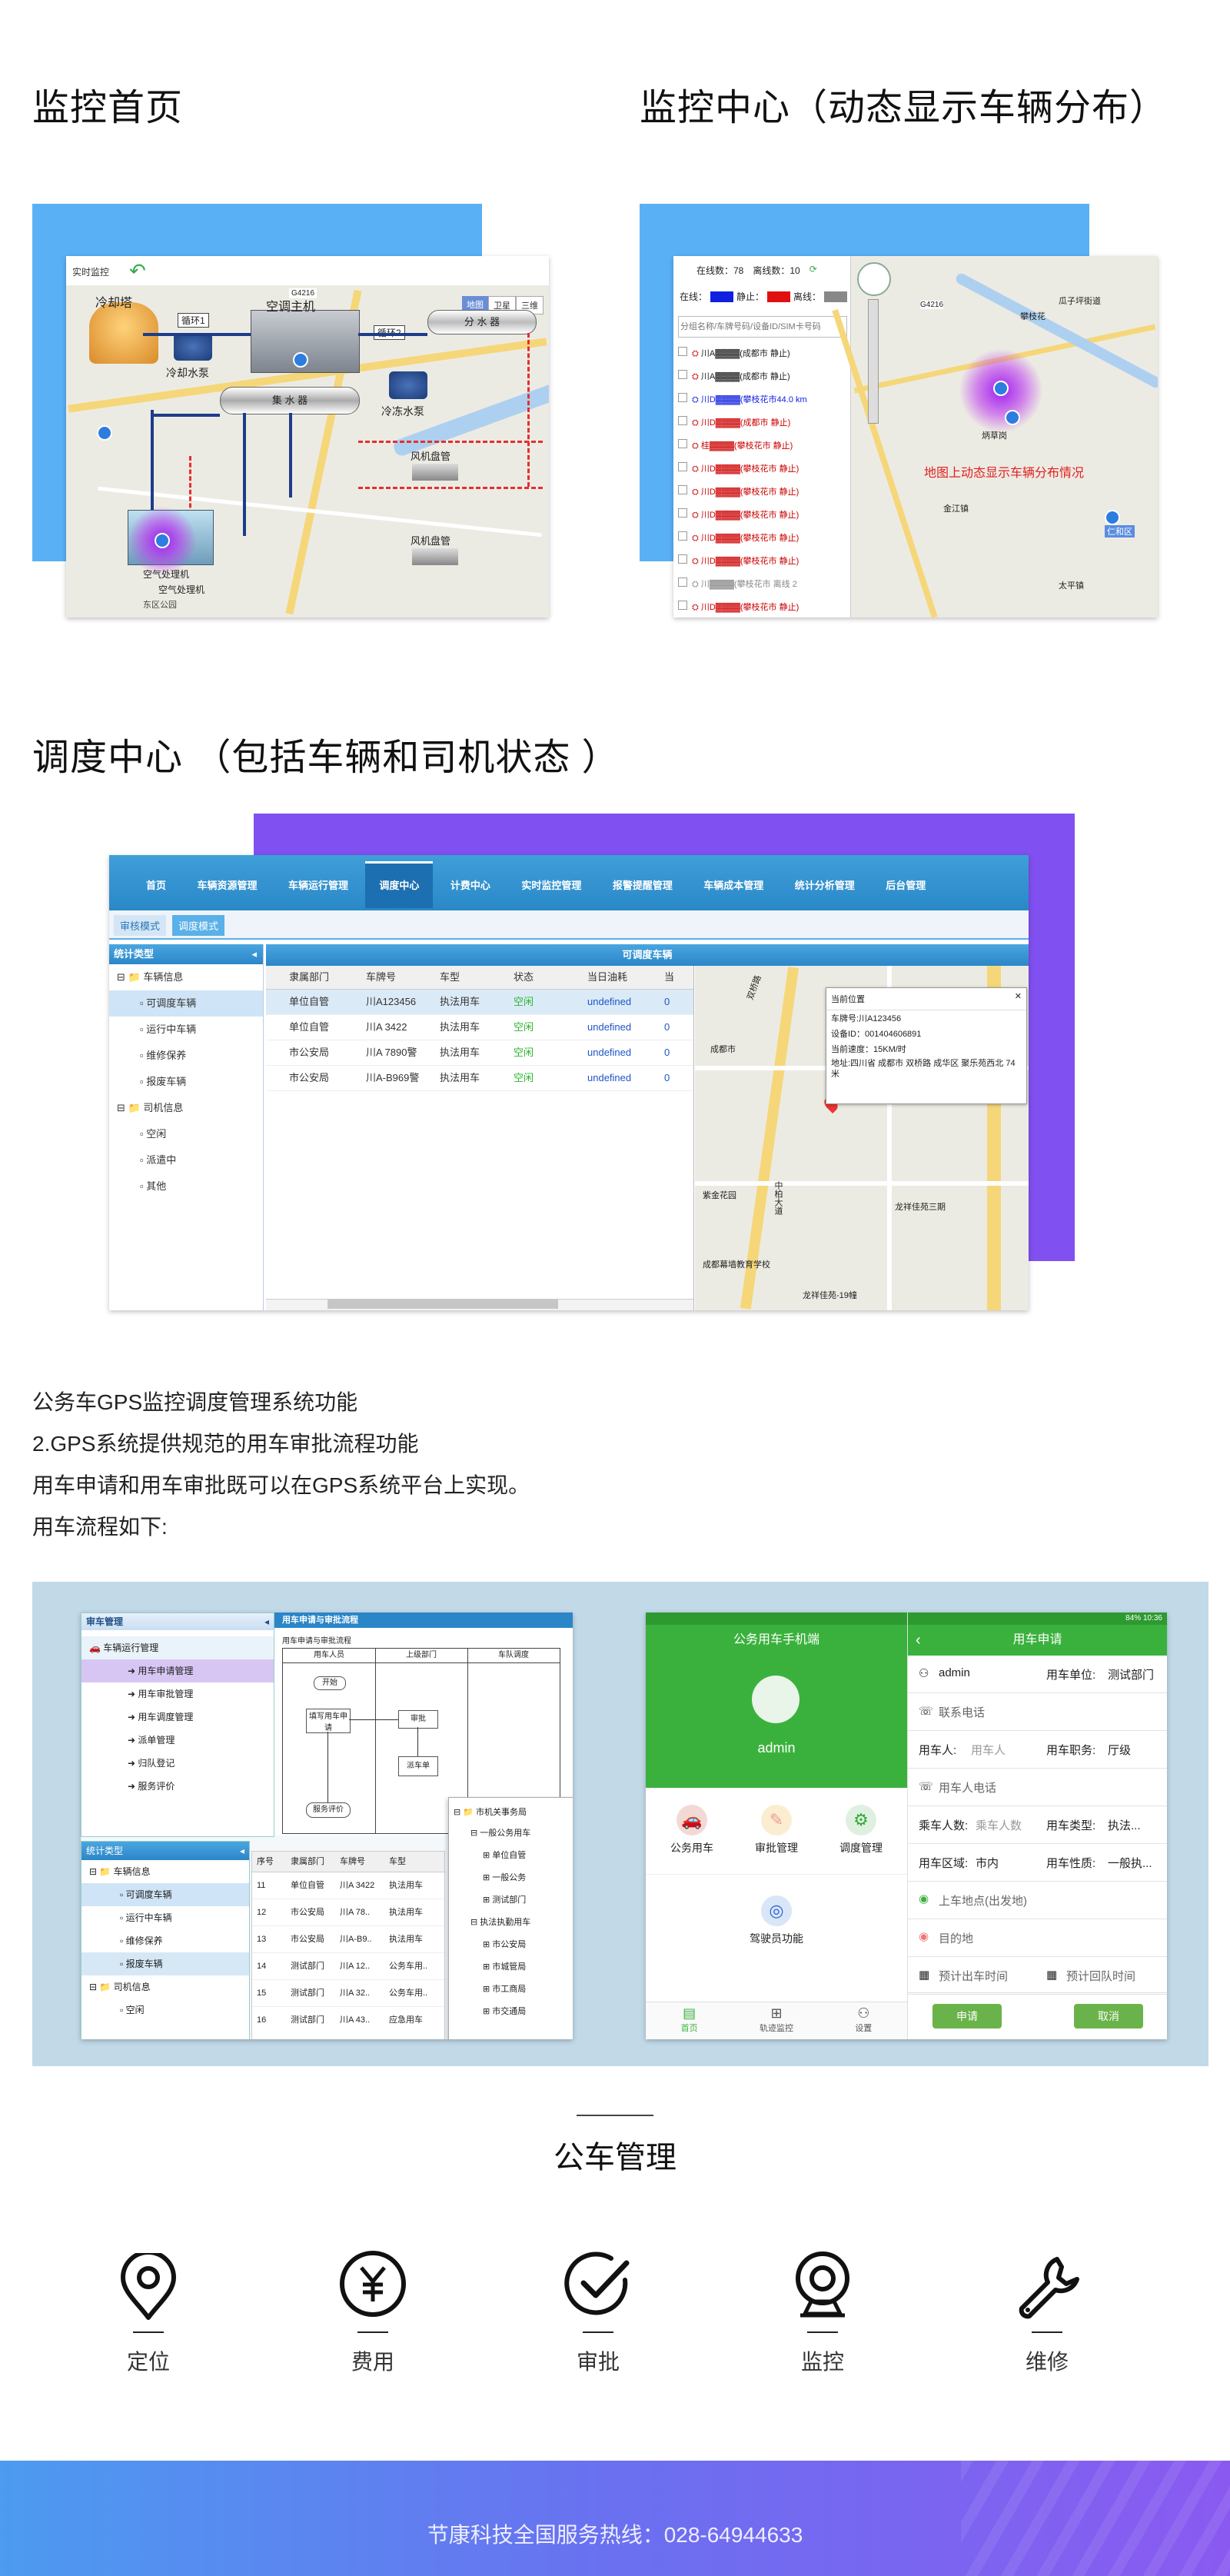 The image size is (1230, 2576). What do you see at coordinates (988, 1750) in the screenshot?
I see `form-placeholder: 用车人` at bounding box center [988, 1750].